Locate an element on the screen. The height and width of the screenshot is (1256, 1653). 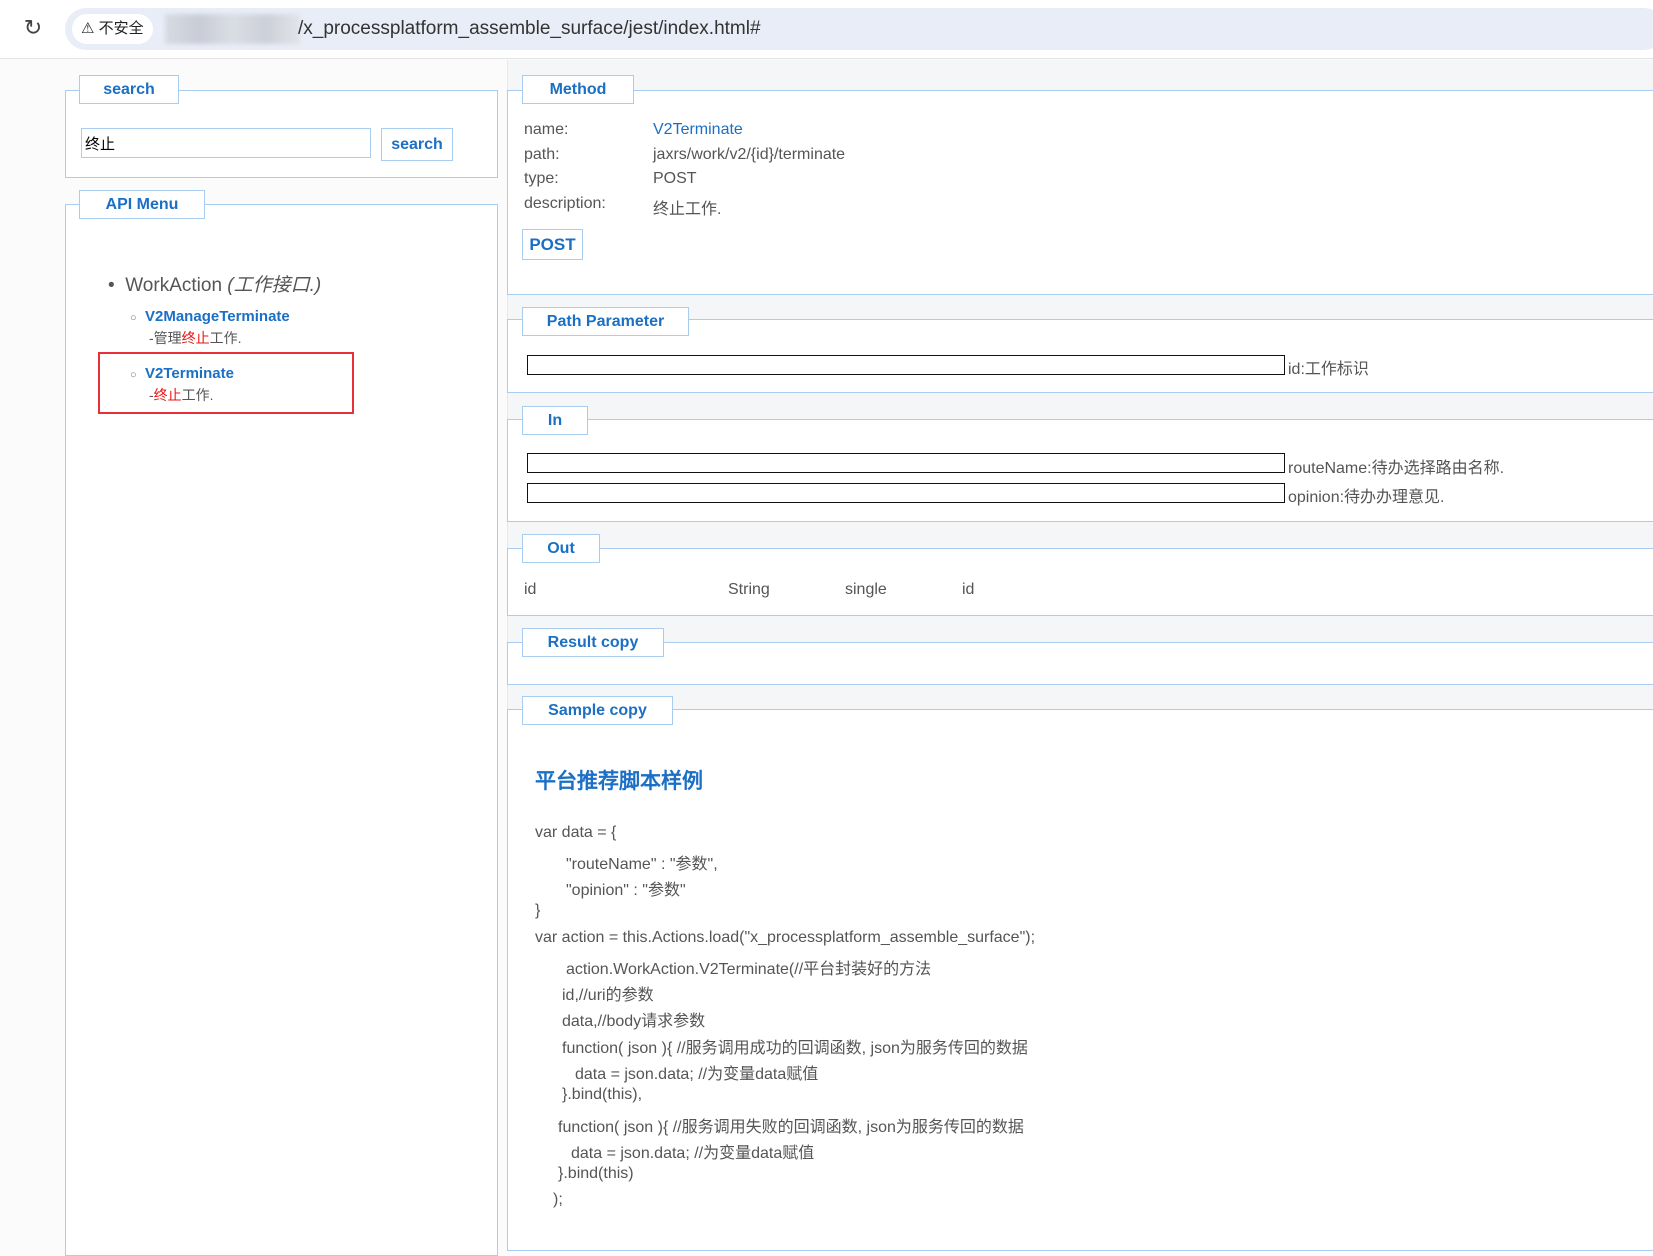
code-line: id,//uri的参数 is located at coordinates (608, 995).